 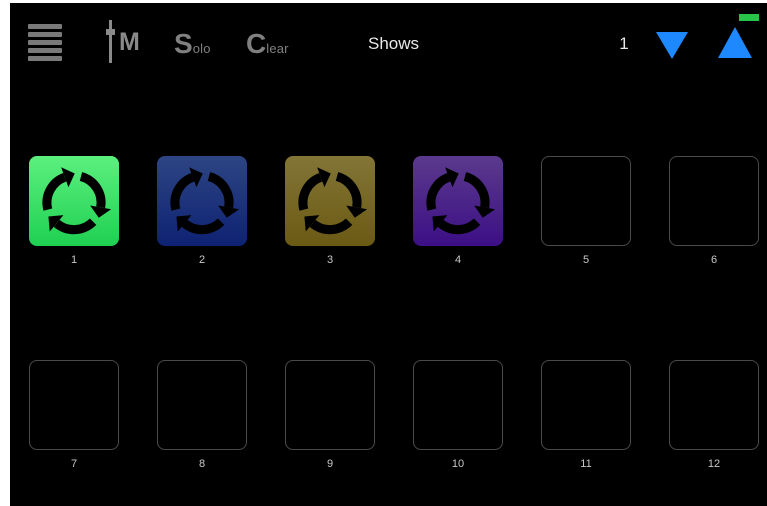 I want to click on pad-cell: 10, so click(x=459, y=416).